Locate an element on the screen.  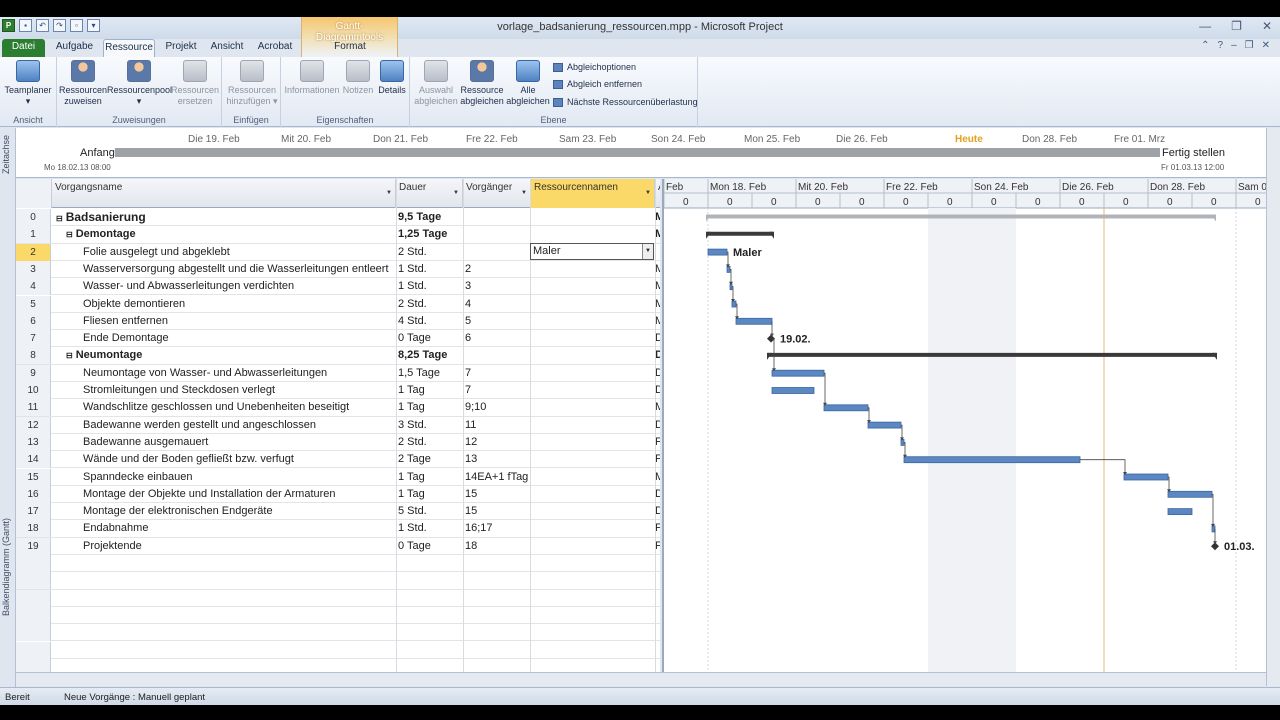
table-row: 8 ⊟ Neumontage 8,25 Tage D is located at coordinates (338, 356).